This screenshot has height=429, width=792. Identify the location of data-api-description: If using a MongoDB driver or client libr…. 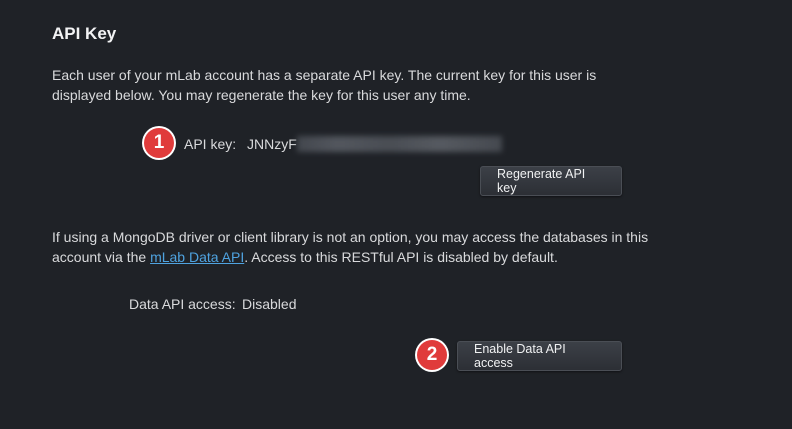
(352, 247).